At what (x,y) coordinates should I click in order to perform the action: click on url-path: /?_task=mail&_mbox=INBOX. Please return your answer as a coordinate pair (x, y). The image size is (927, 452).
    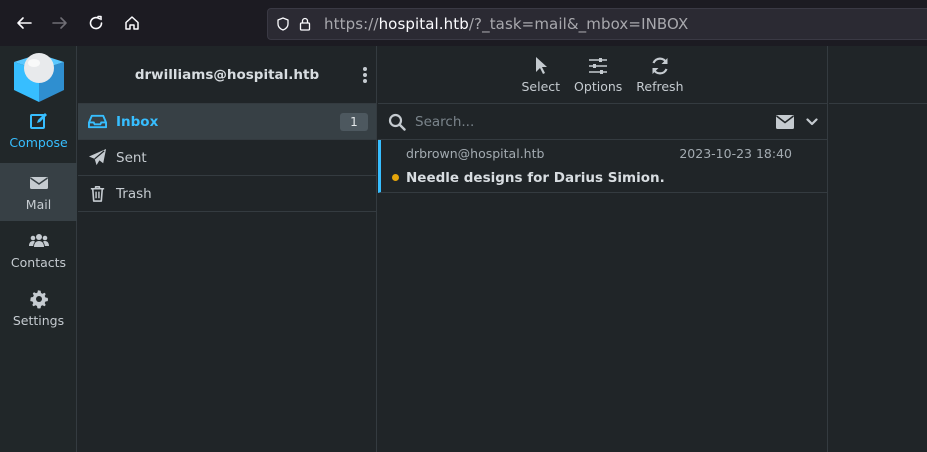
    Looking at the image, I should click on (578, 24).